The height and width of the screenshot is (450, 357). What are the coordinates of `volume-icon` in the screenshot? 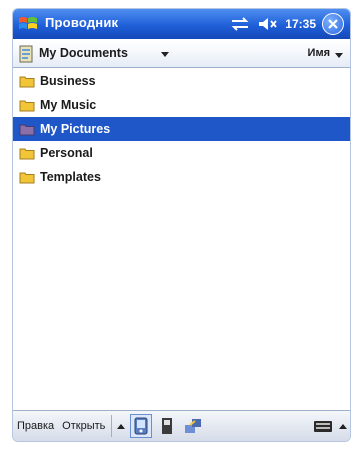 It's located at (268, 24).